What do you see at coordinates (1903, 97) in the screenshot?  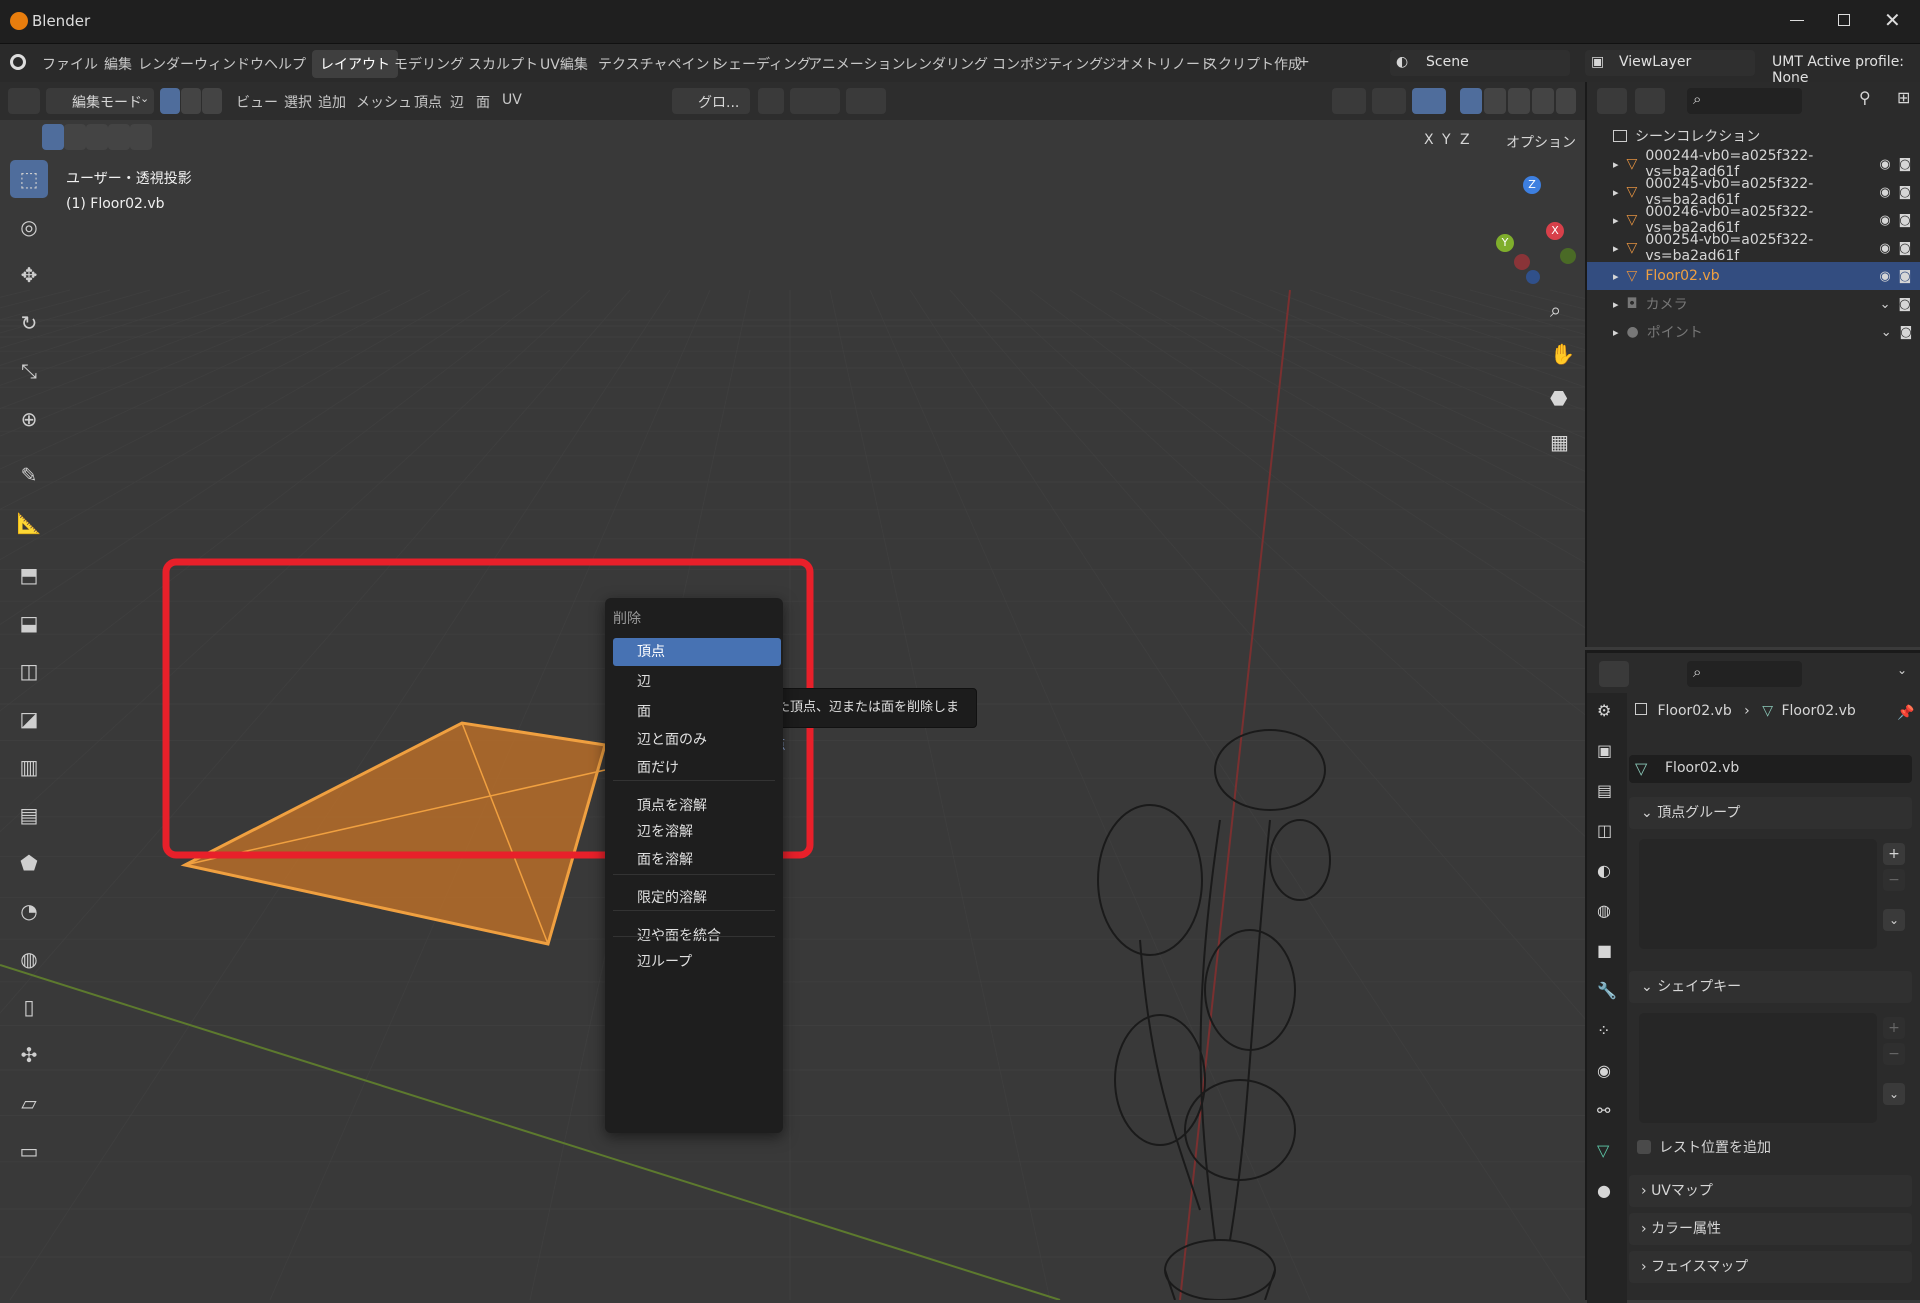 I see `new-collection-icon: ⊞` at bounding box center [1903, 97].